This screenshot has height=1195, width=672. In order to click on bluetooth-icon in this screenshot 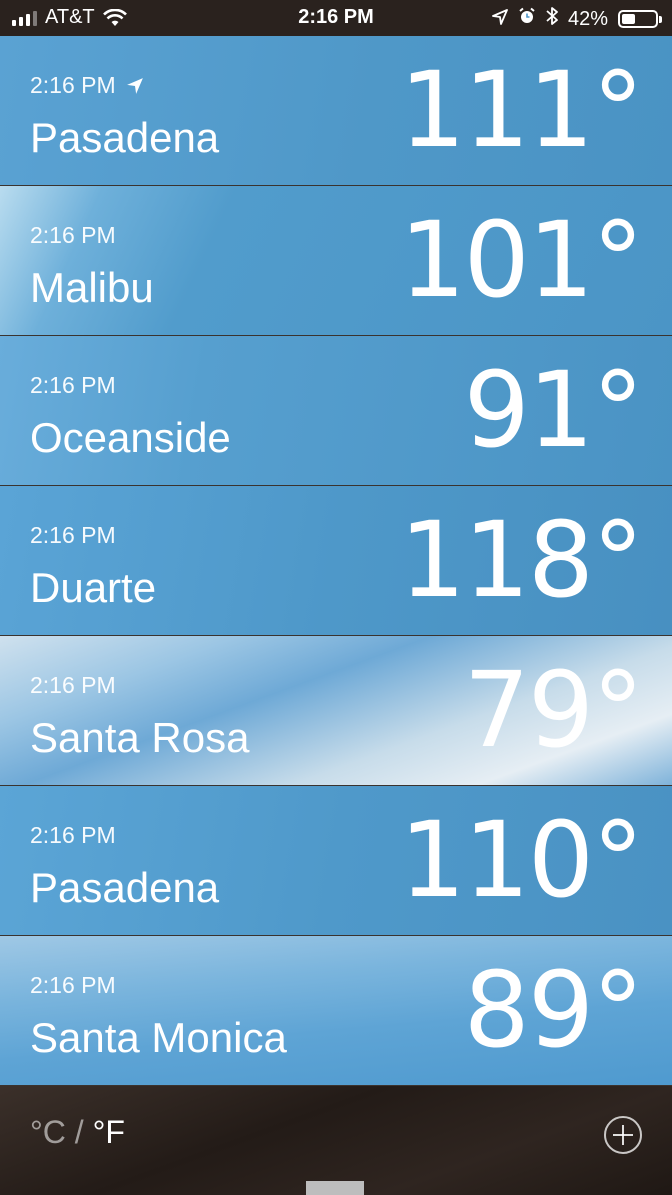, I will do `click(552, 19)`.